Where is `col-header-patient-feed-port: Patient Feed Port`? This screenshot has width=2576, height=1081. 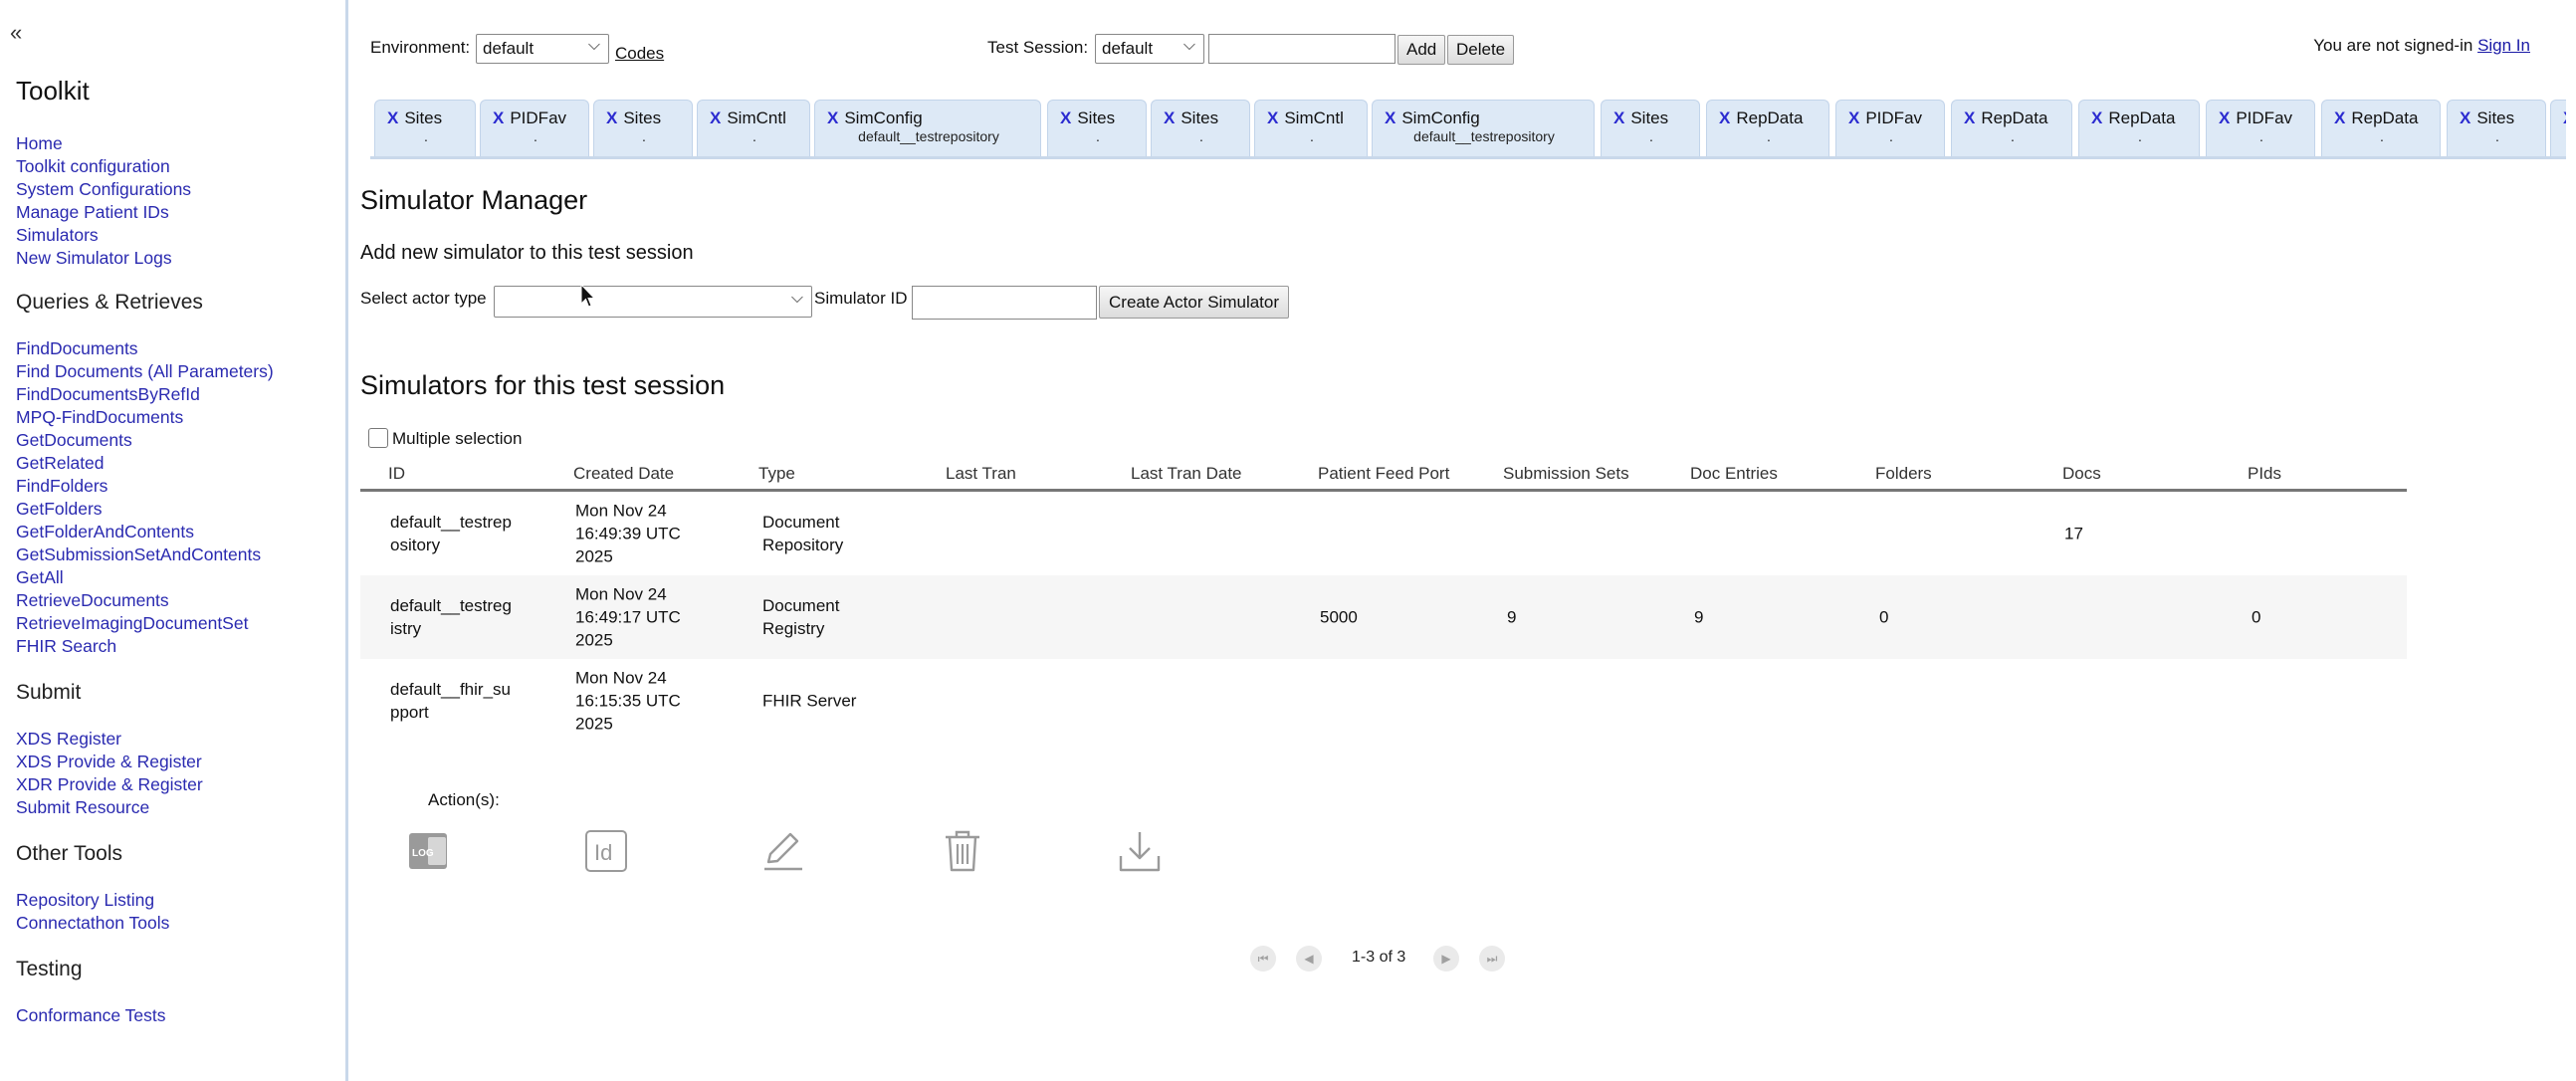 col-header-patient-feed-port: Patient Feed Port is located at coordinates (1383, 474).